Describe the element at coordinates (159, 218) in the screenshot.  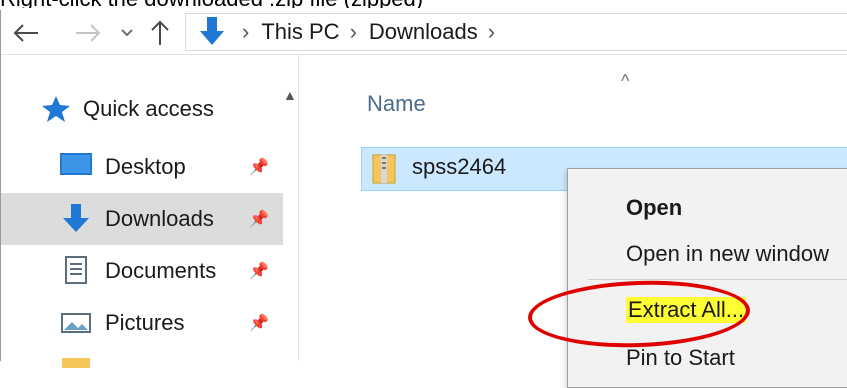
I see `sidebar-item-label: Downloads` at that location.